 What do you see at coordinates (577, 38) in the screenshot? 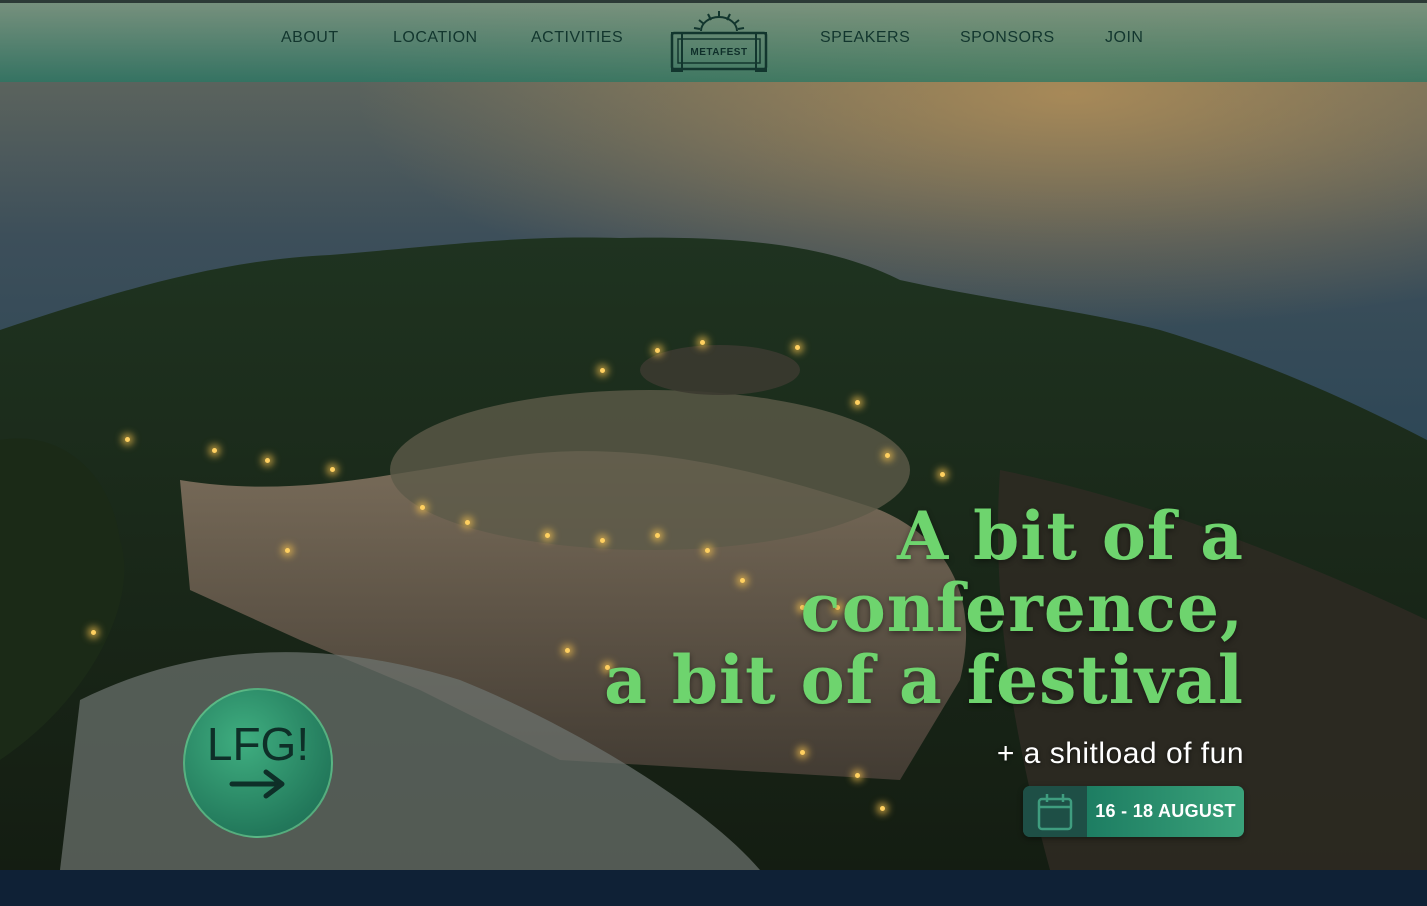
I see `nav-link-activities: ACTIVITIES` at bounding box center [577, 38].